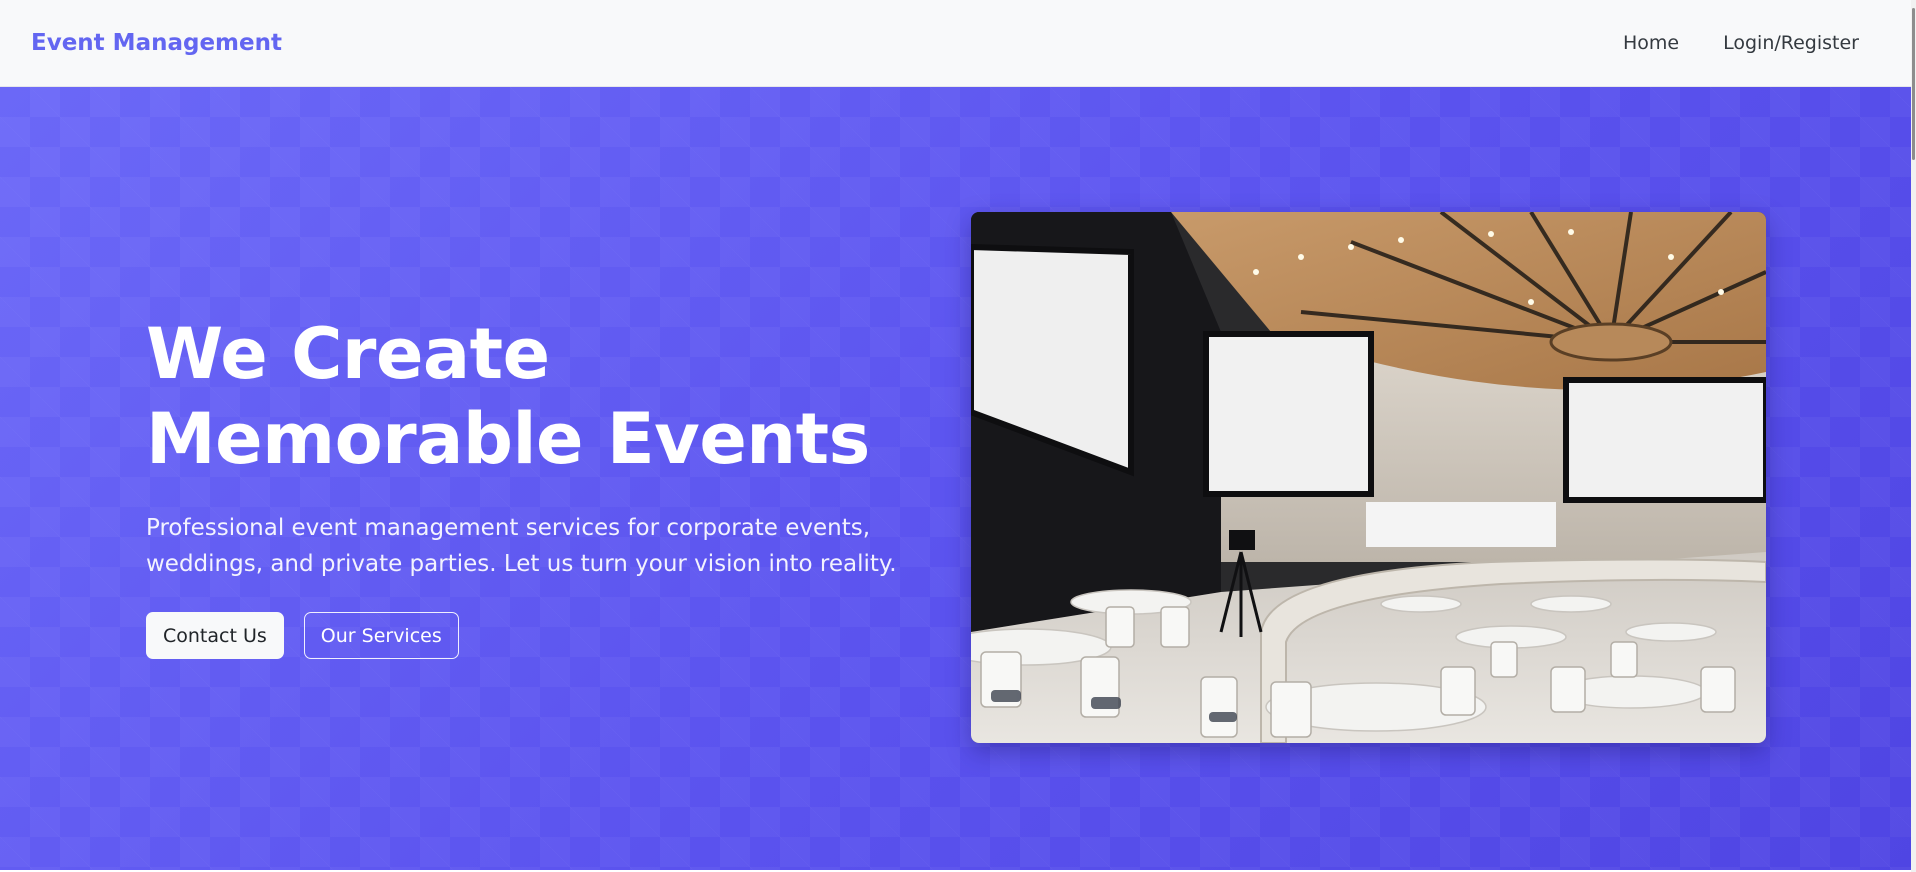 The height and width of the screenshot is (872, 1916). I want to click on scrollbar-thumb, so click(1913, 84).